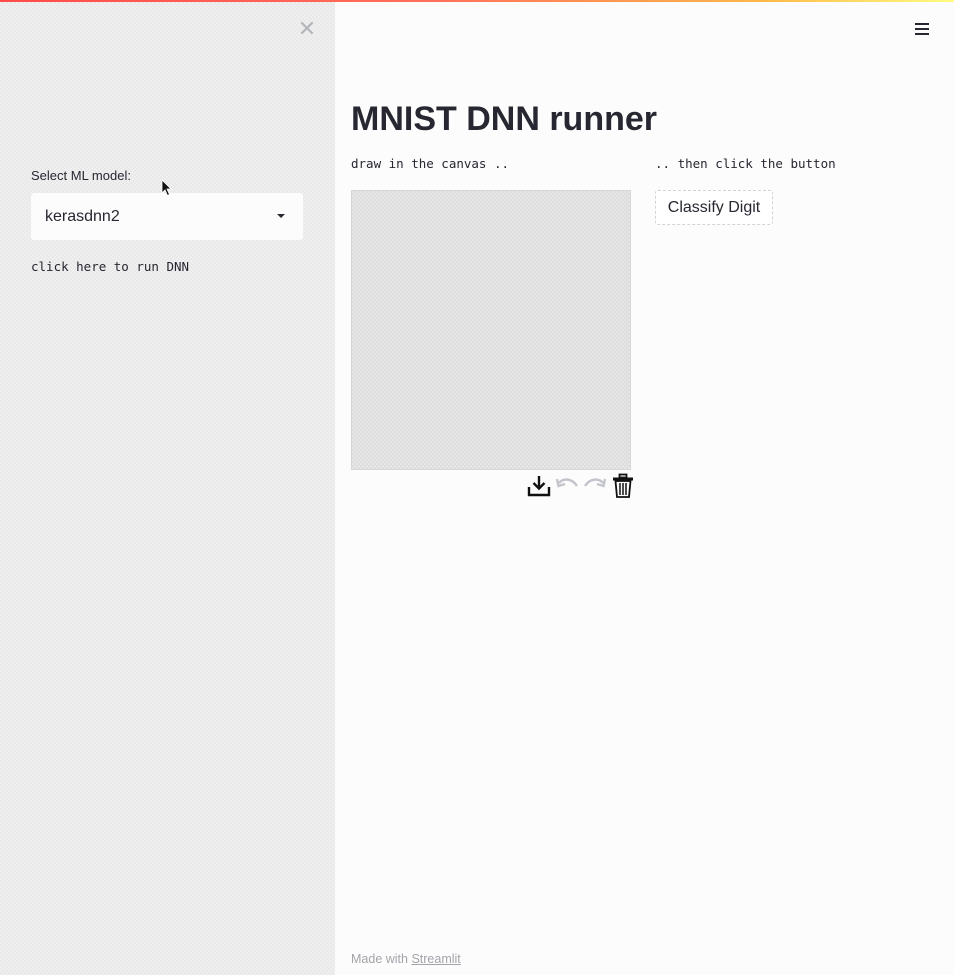 Image resolution: width=954 pixels, height=975 pixels. I want to click on footer-prefix: Made with, so click(381, 959).